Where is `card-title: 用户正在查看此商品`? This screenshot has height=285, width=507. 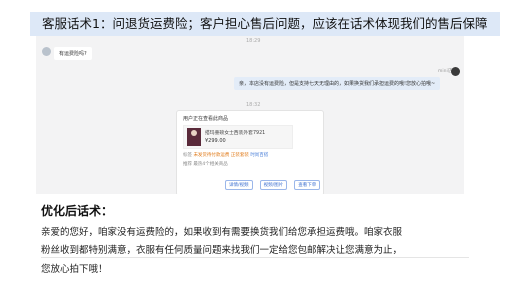 card-title: 用户正在查看此商品 is located at coordinates (206, 119).